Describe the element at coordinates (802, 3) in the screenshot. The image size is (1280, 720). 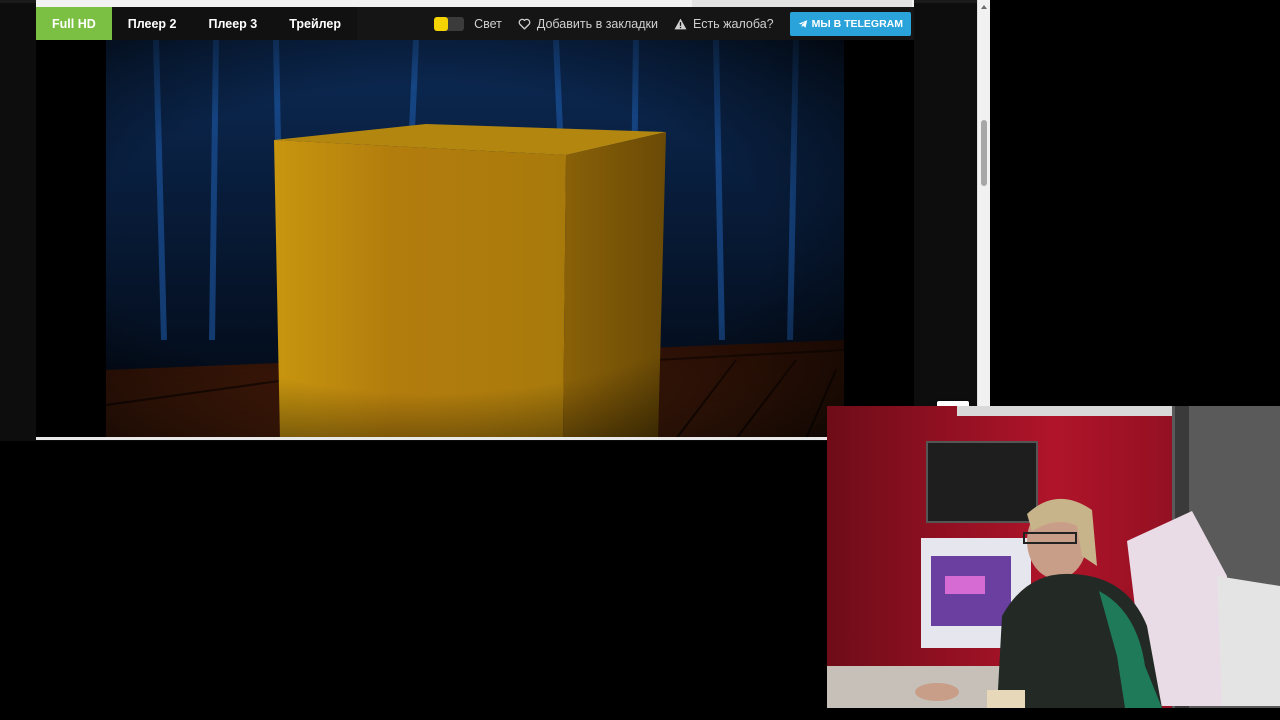
I see `header-edge-knob` at that location.